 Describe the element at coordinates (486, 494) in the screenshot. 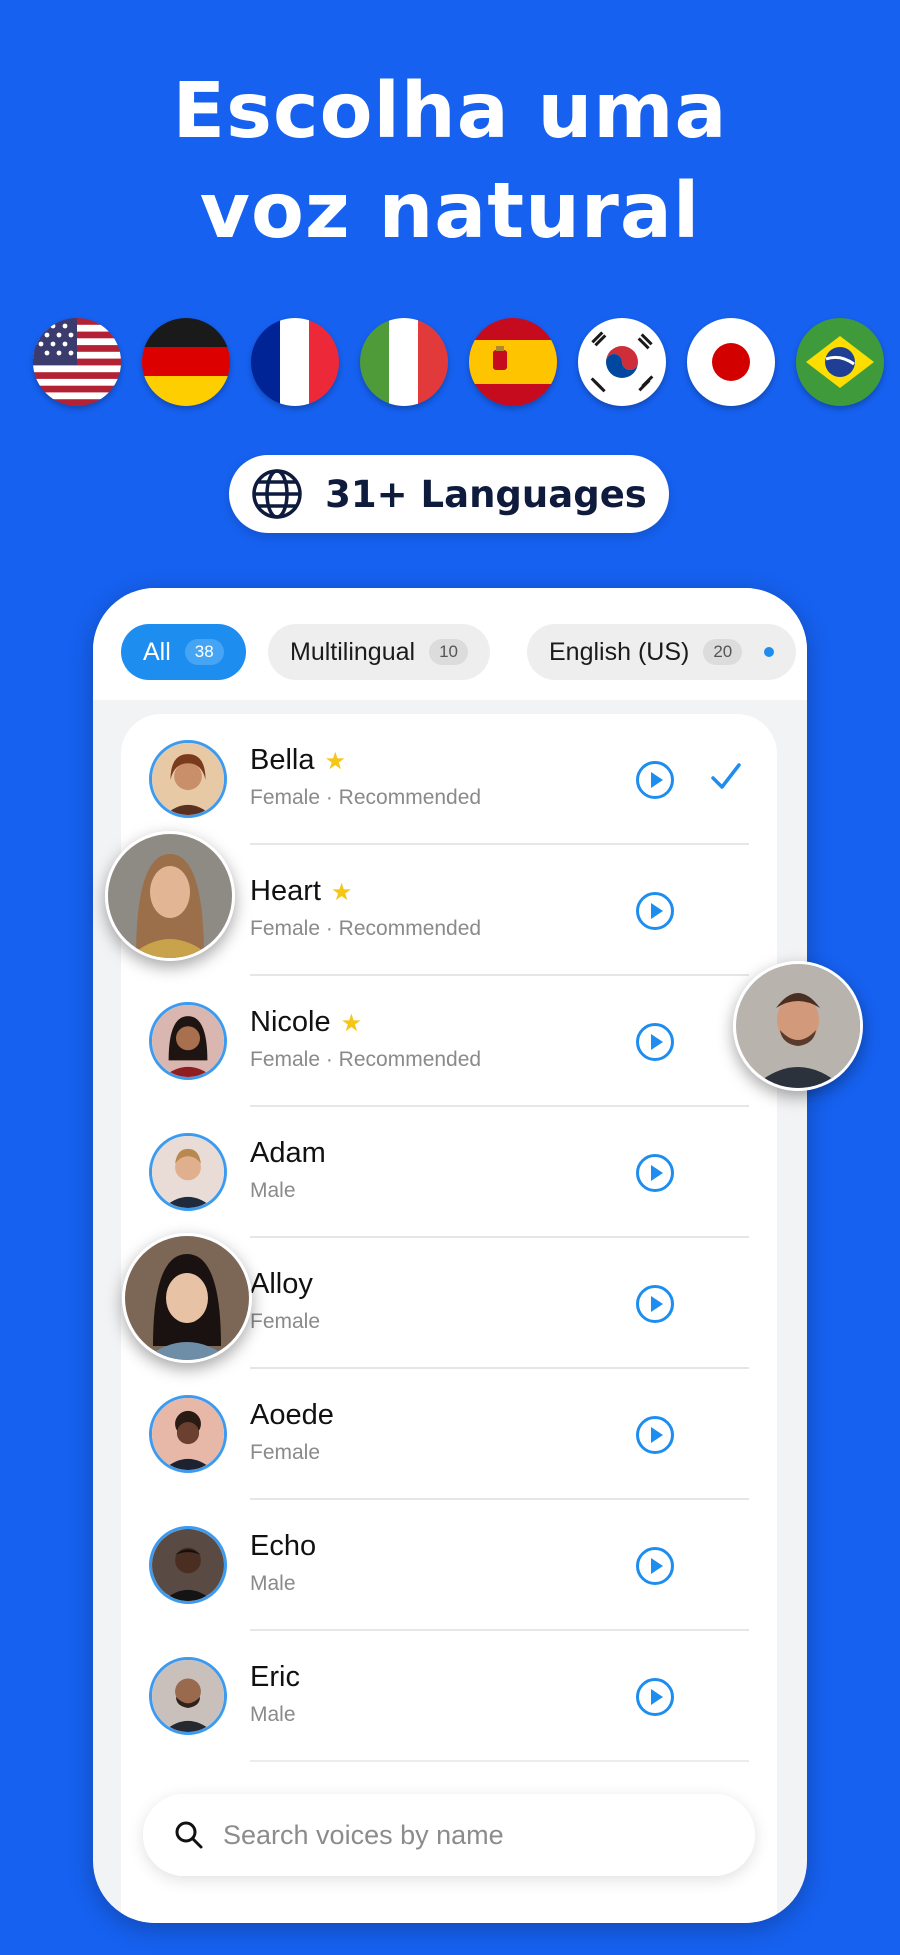

I see `languages-label: 31+ Languages` at that location.